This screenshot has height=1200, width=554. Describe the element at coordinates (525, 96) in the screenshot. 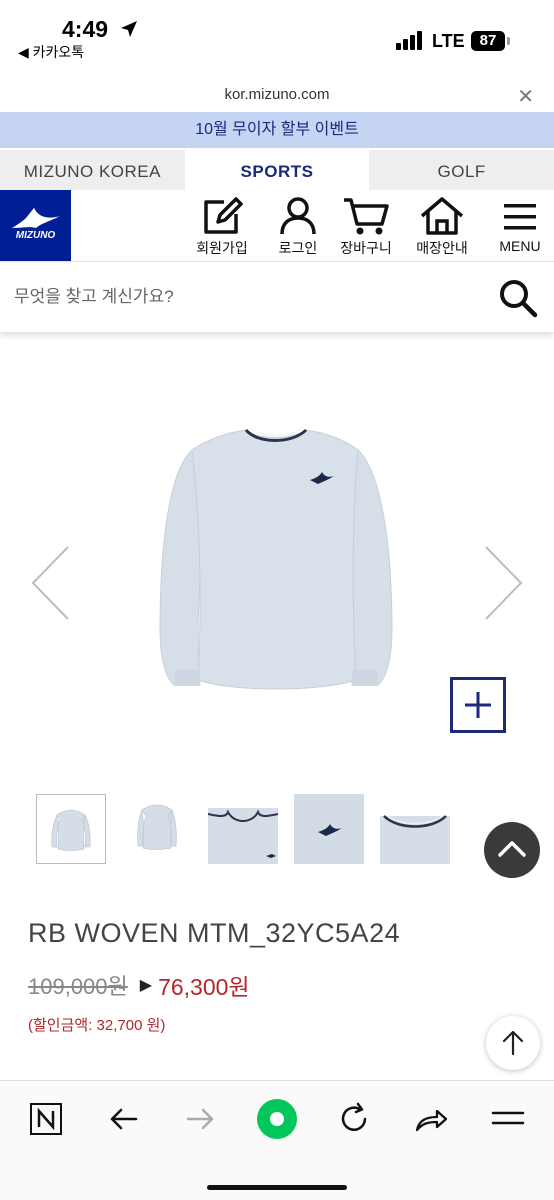

I see `close-icon: ✕` at that location.